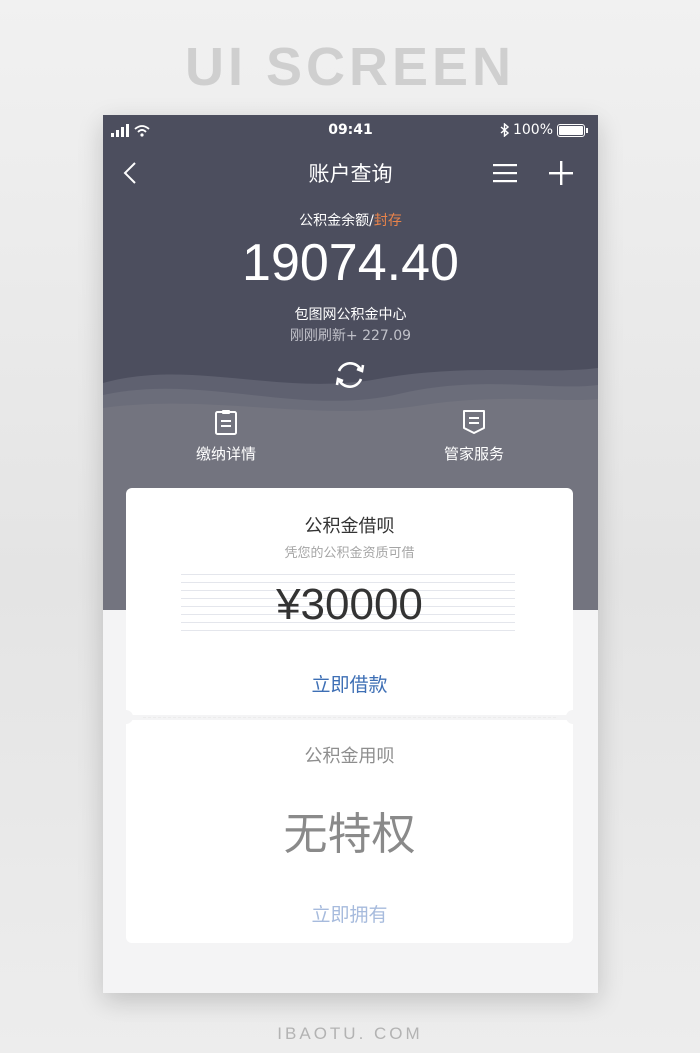 This screenshot has height=1053, width=700. I want to click on use-card-title: 公积金用呗, so click(349, 756).